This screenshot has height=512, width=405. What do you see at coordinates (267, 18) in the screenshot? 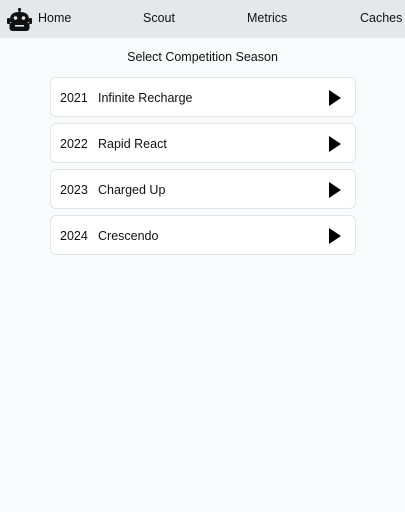
I see `nav-metrics-link: Metrics` at bounding box center [267, 18].